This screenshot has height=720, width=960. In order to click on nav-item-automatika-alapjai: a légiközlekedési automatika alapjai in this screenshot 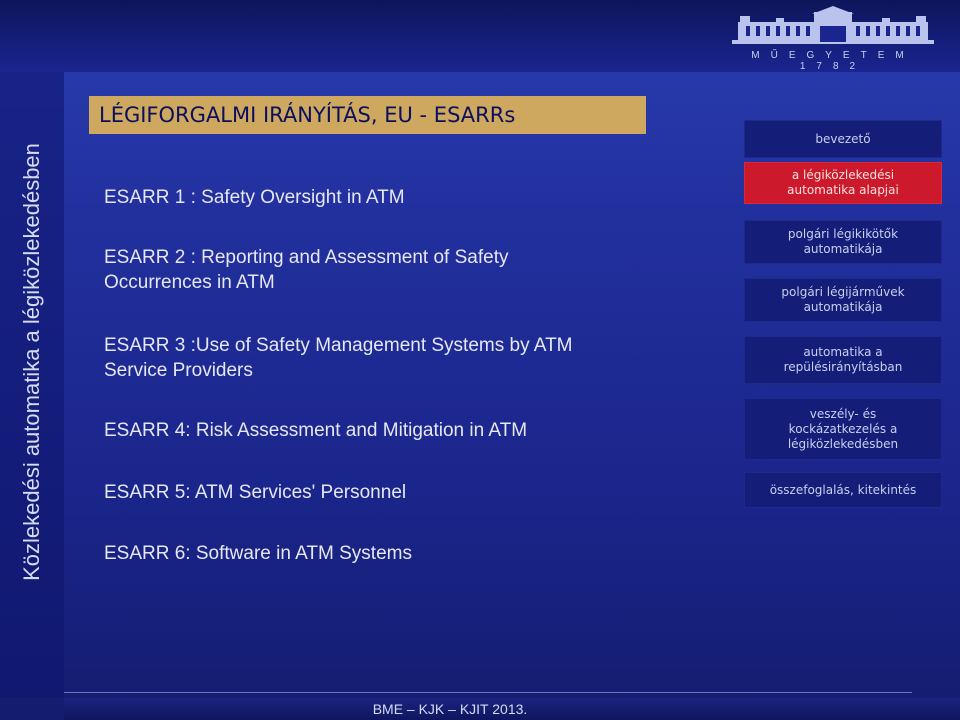, I will do `click(843, 183)`.